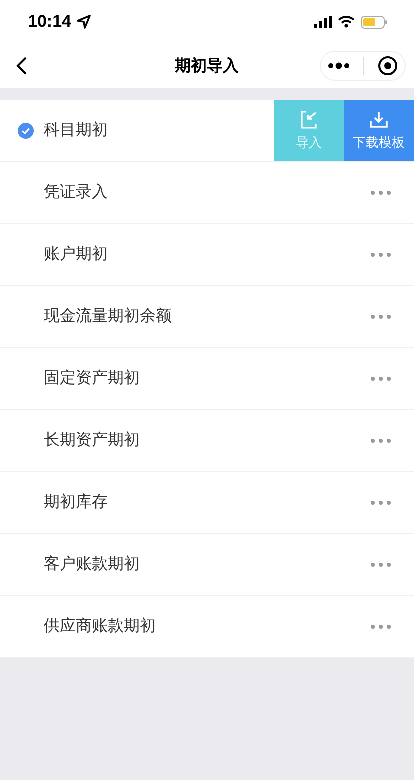 The height and width of the screenshot is (780, 414). Describe the element at coordinates (100, 626) in the screenshot. I see `list-item-label: 供应商账款期初` at that location.